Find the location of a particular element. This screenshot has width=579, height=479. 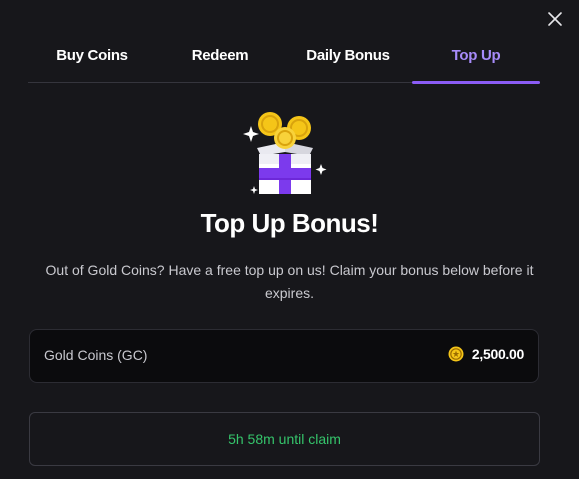

tab-bar: Buy Coins Redeem Daily Bonus Top Up is located at coordinates (284, 60).